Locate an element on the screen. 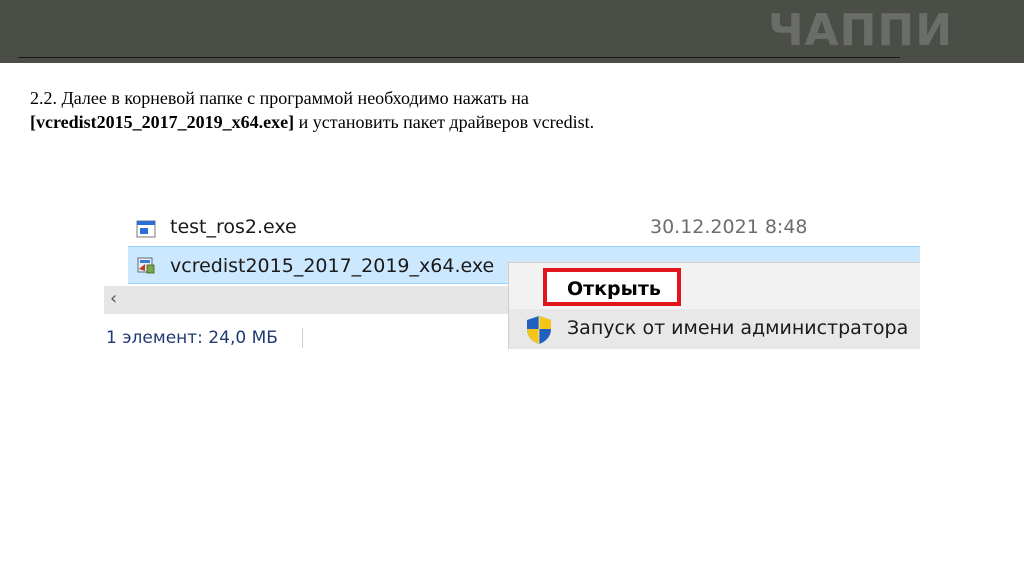  menu-item-run-as-admin-label: Запуск от имени администратора is located at coordinates (738, 328).